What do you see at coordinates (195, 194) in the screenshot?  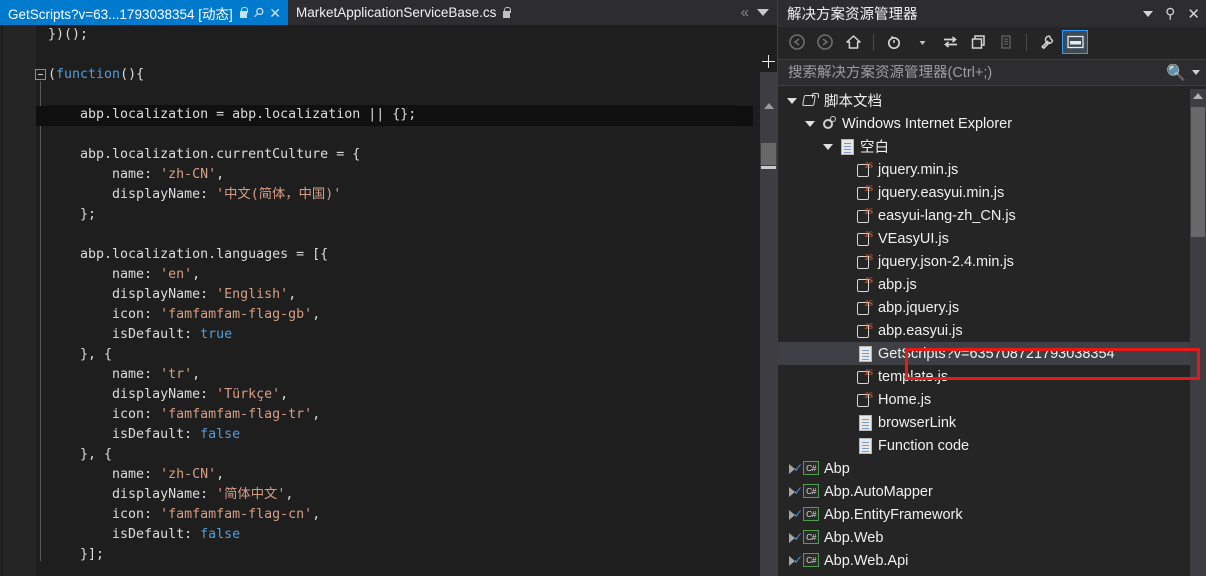 I see `code-line: displayName: '中文(简体，中国)'` at bounding box center [195, 194].